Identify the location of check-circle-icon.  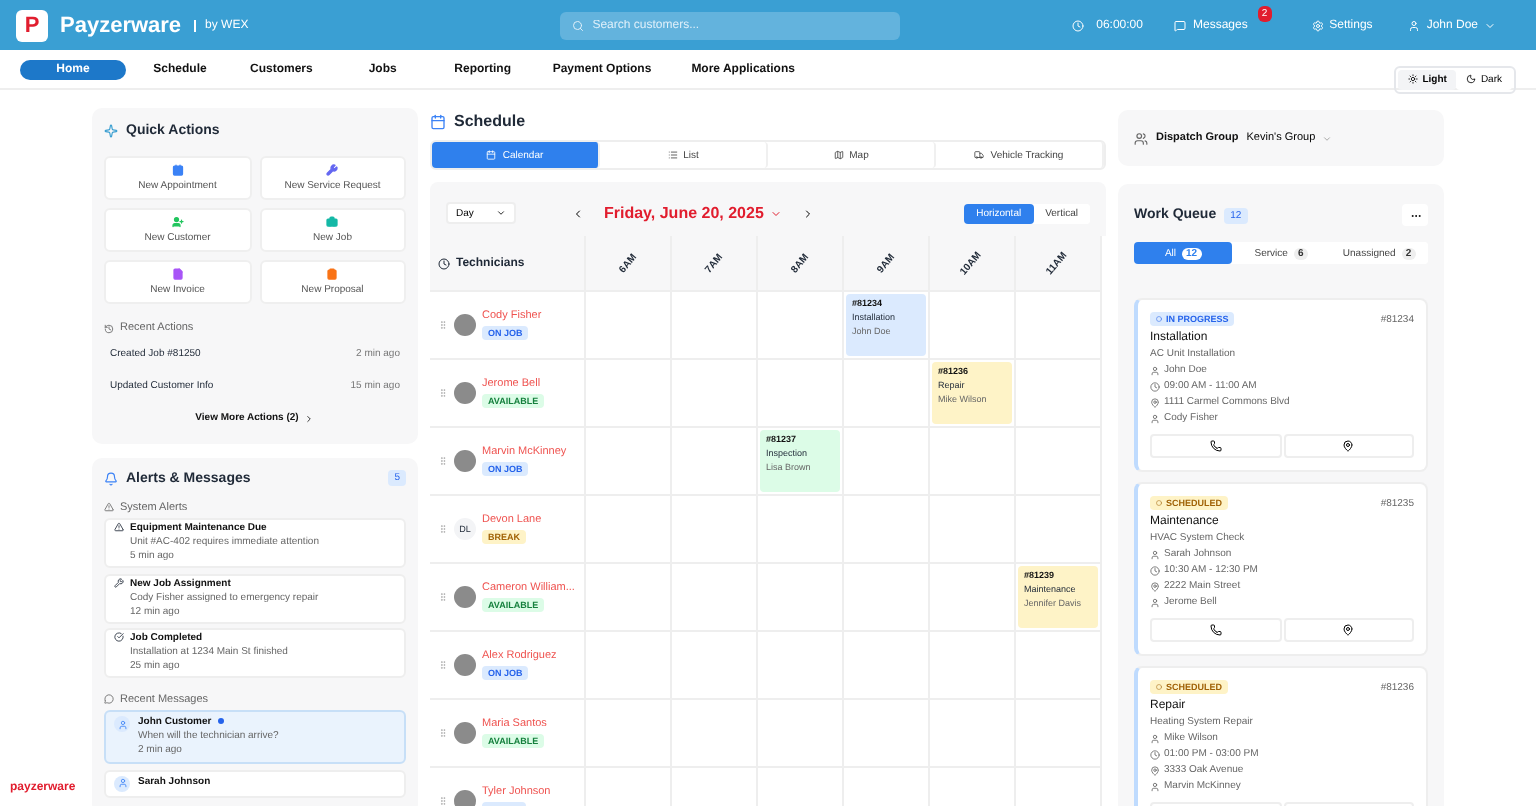
(119, 637).